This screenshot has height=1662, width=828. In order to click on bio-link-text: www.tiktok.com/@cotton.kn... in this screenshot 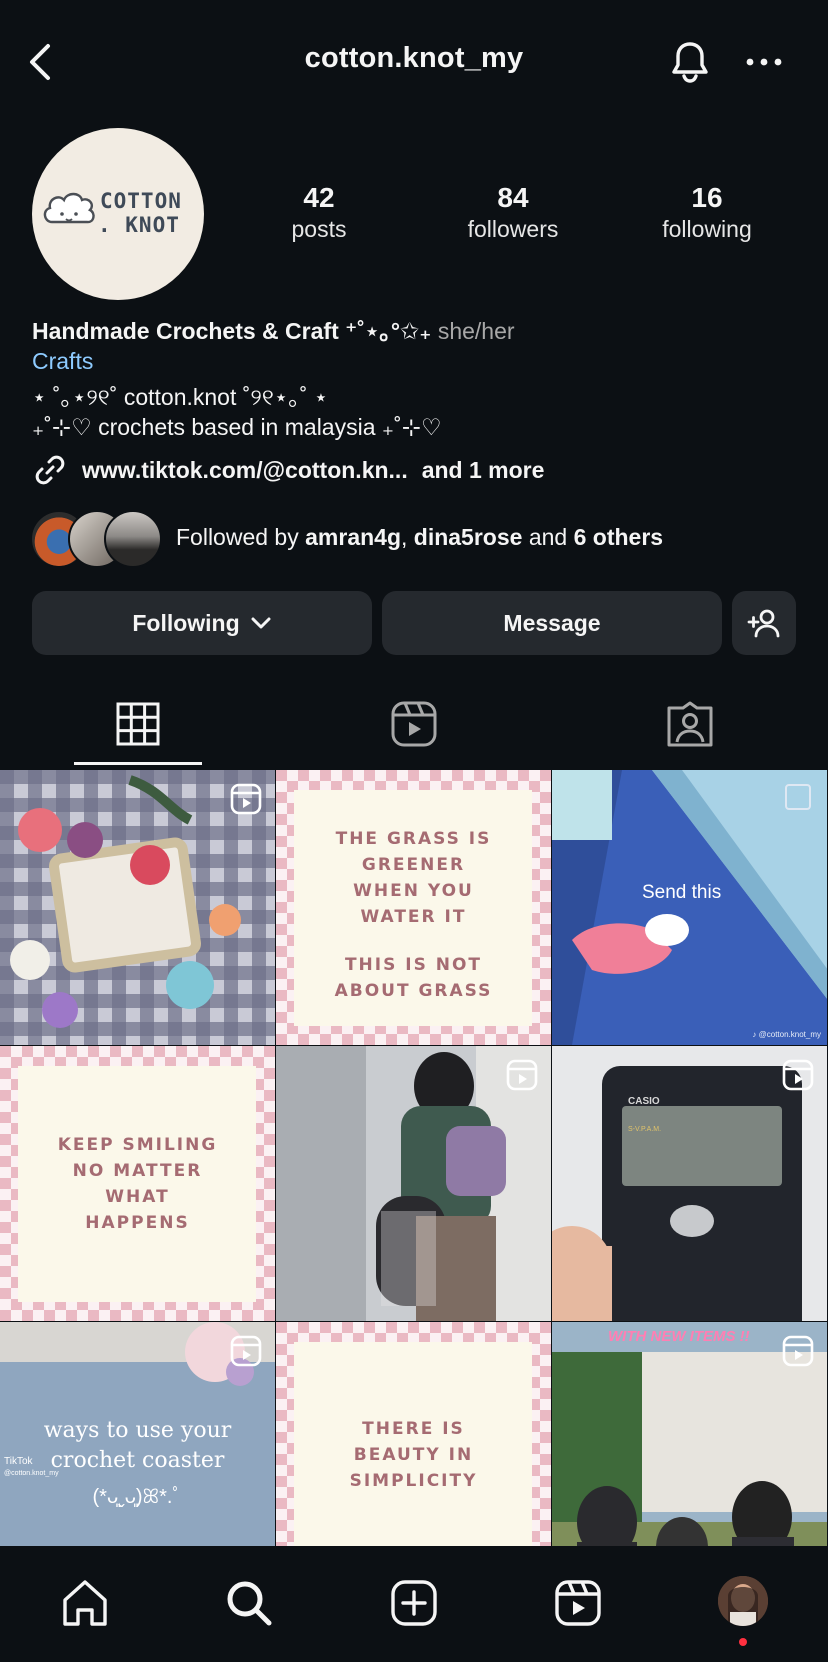, I will do `click(245, 470)`.